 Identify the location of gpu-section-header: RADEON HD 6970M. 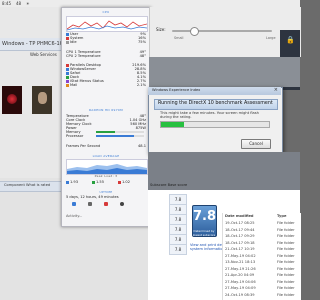
(106, 110).